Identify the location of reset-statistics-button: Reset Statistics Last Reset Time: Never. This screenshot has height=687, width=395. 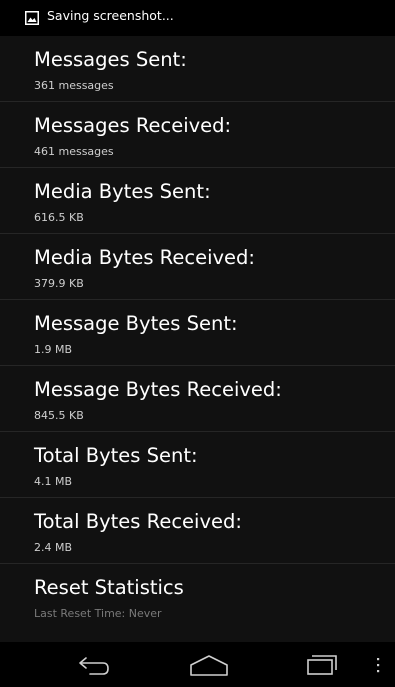
(197, 597).